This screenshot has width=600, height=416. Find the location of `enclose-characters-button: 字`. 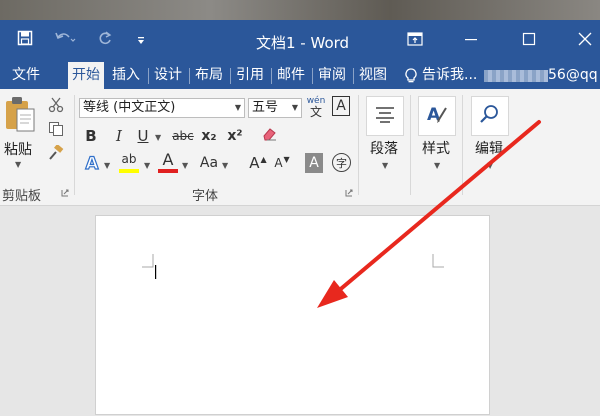

enclose-characters-button: 字 is located at coordinates (341, 162).